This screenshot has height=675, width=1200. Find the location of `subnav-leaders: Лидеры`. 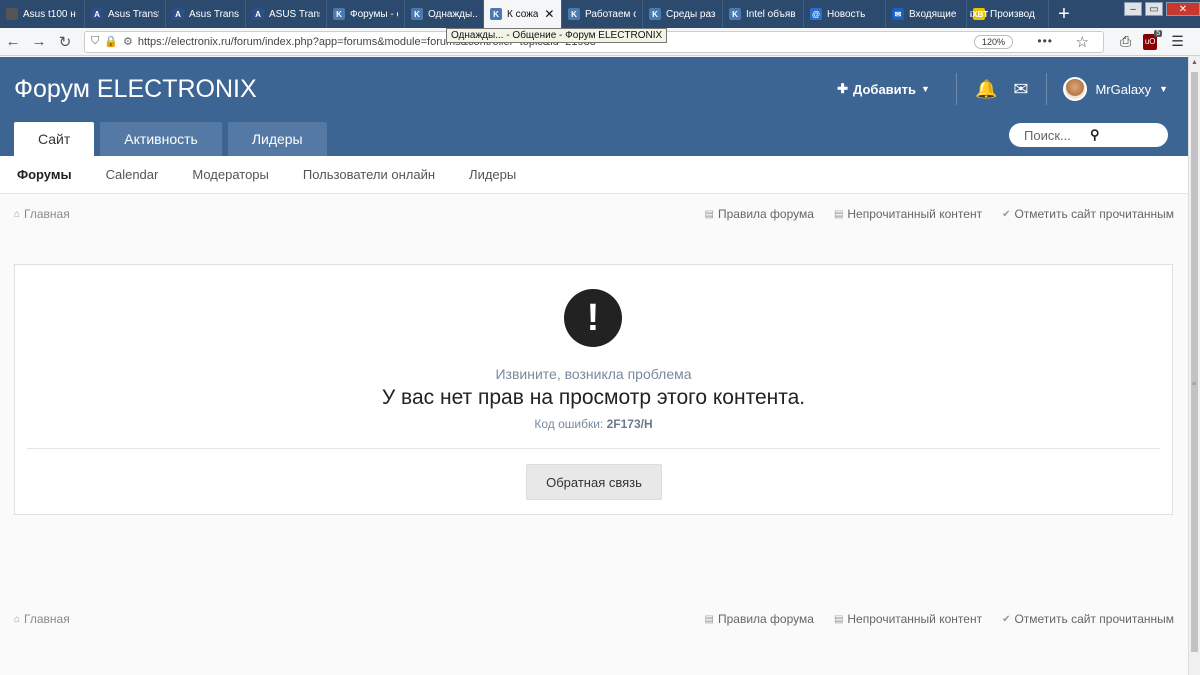

subnav-leaders: Лидеры is located at coordinates (492, 174).